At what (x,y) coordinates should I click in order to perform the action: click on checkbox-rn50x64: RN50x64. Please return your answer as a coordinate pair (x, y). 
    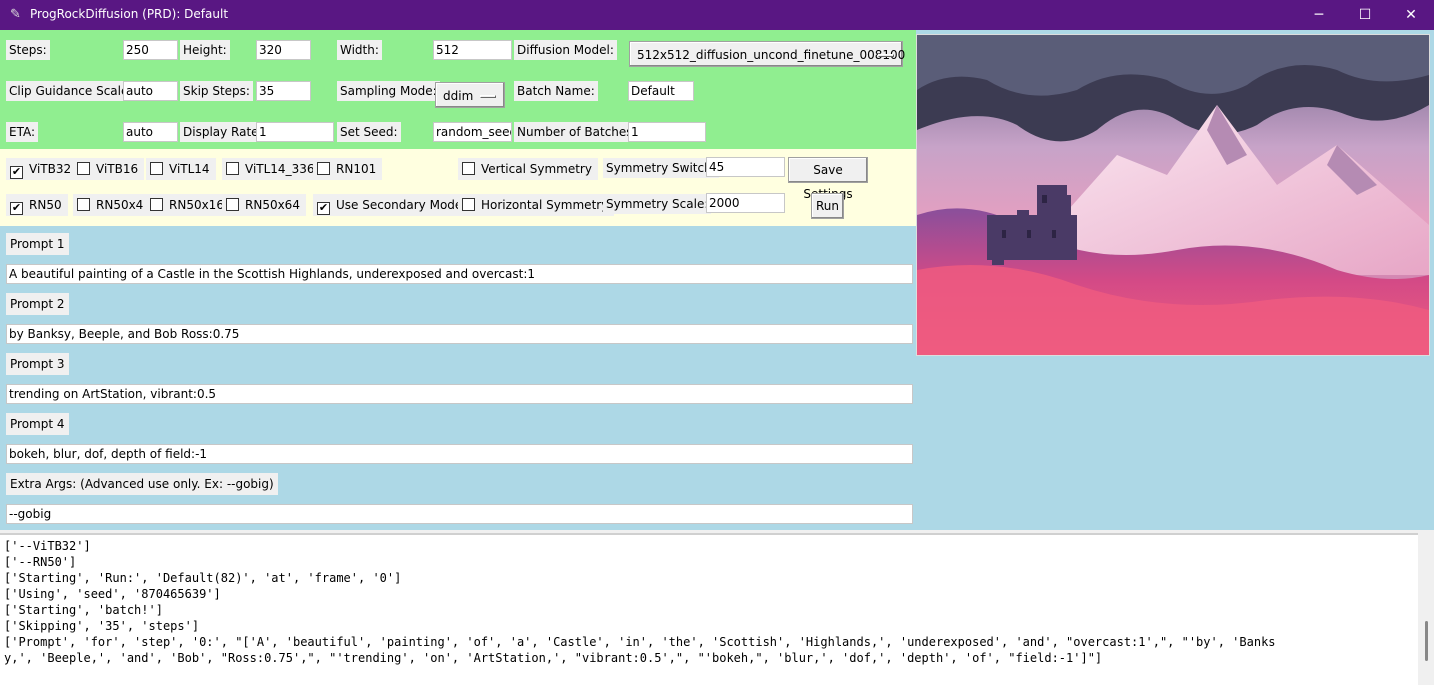
    Looking at the image, I should click on (264, 205).